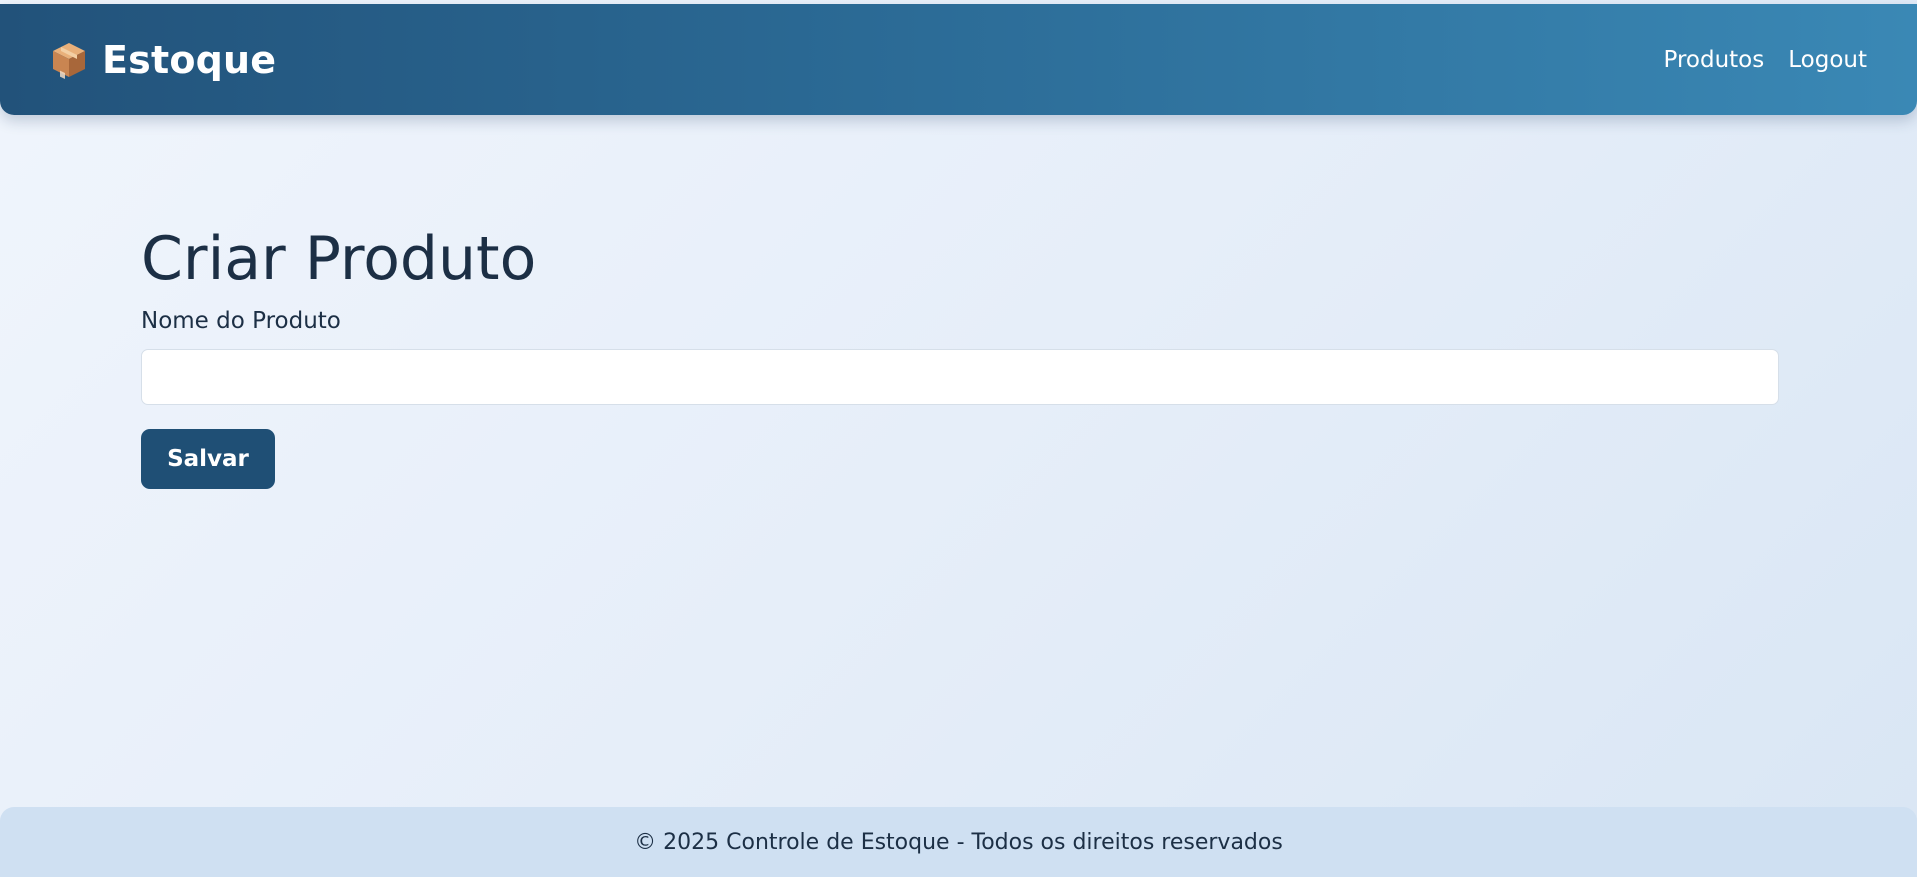 The image size is (1917, 877). What do you see at coordinates (339, 259) in the screenshot?
I see `page-title: Criar Produto` at bounding box center [339, 259].